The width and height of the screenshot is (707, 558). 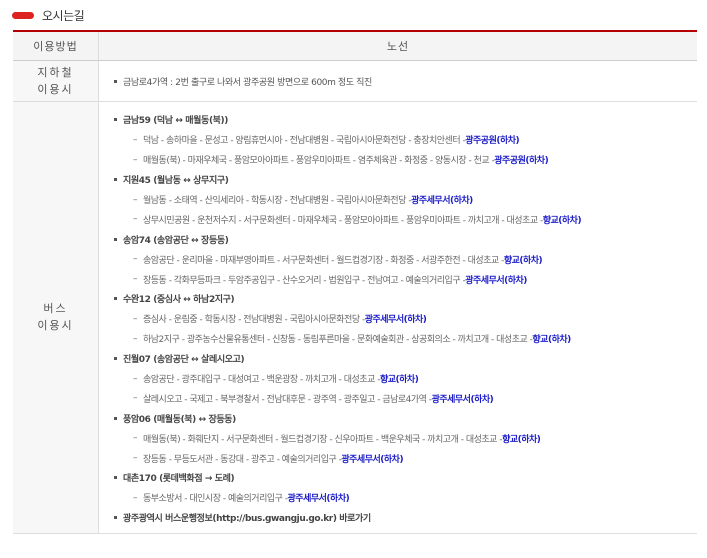 I want to click on route-name-text: 금남59 (덕남 ↔ 매월동(북)), so click(x=175, y=121).